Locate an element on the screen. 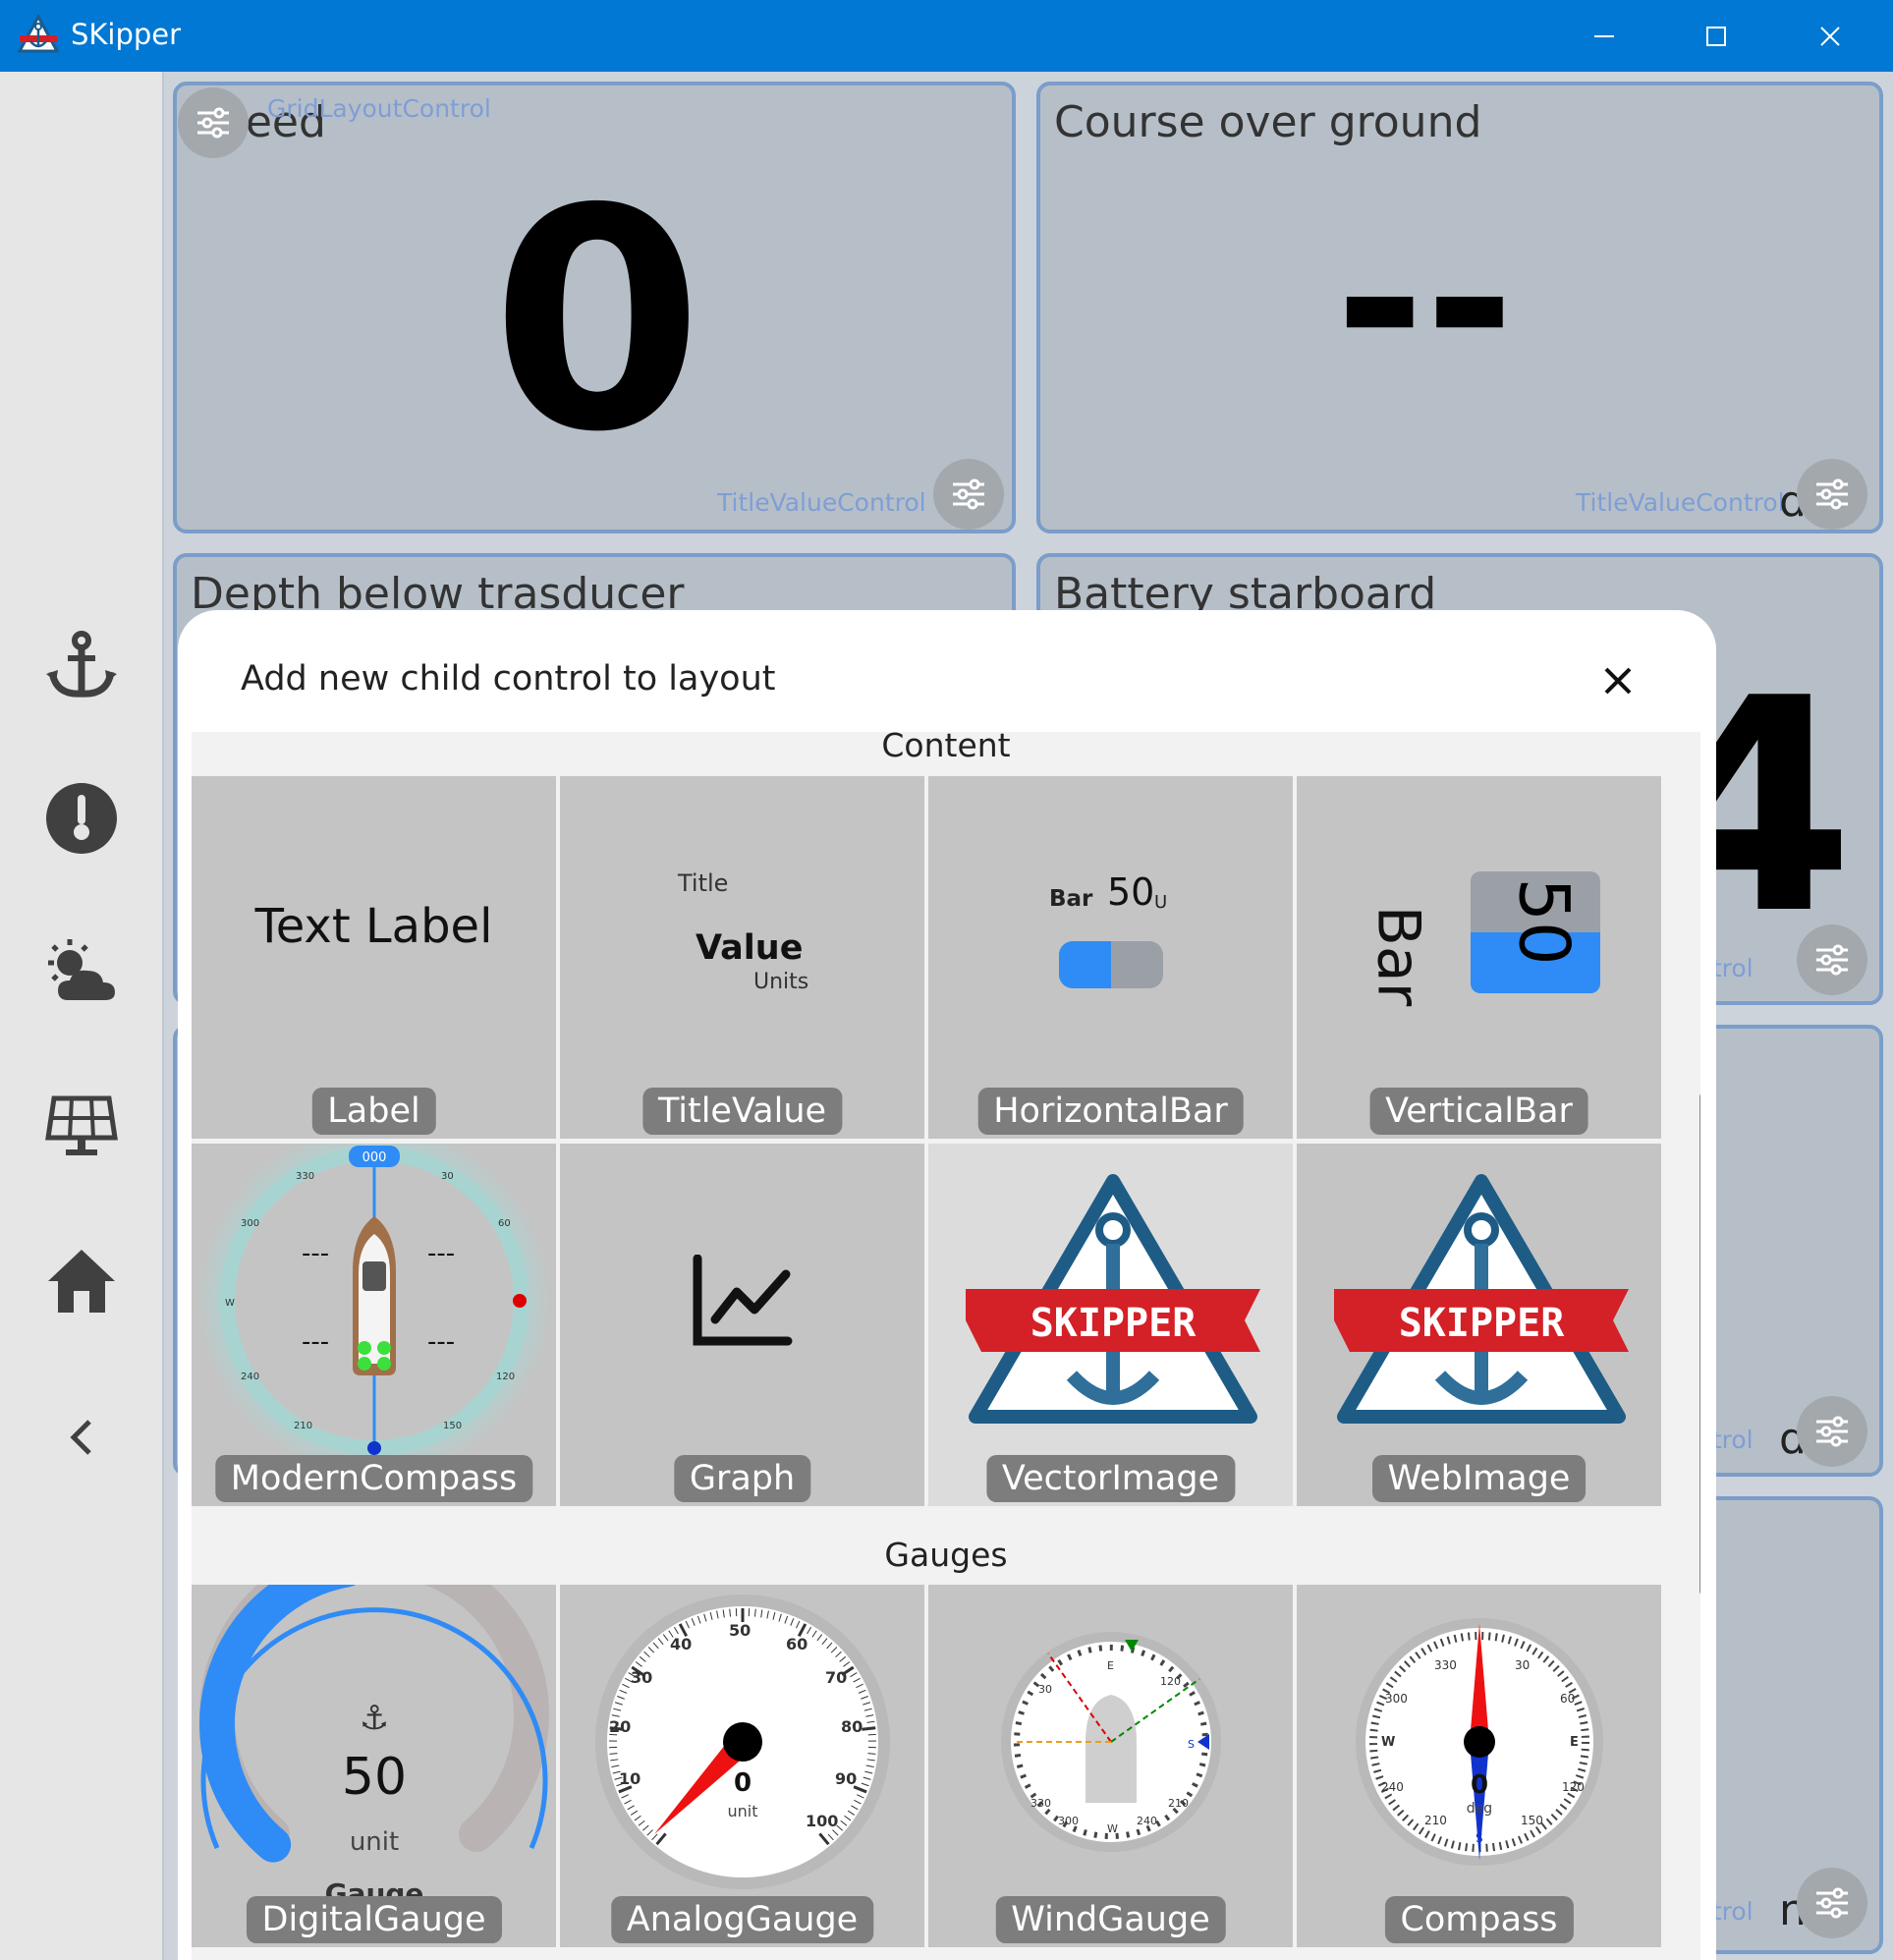  catalog-item-horizontalbar: Bar 50 U HorizontalBar is located at coordinates (1110, 957).